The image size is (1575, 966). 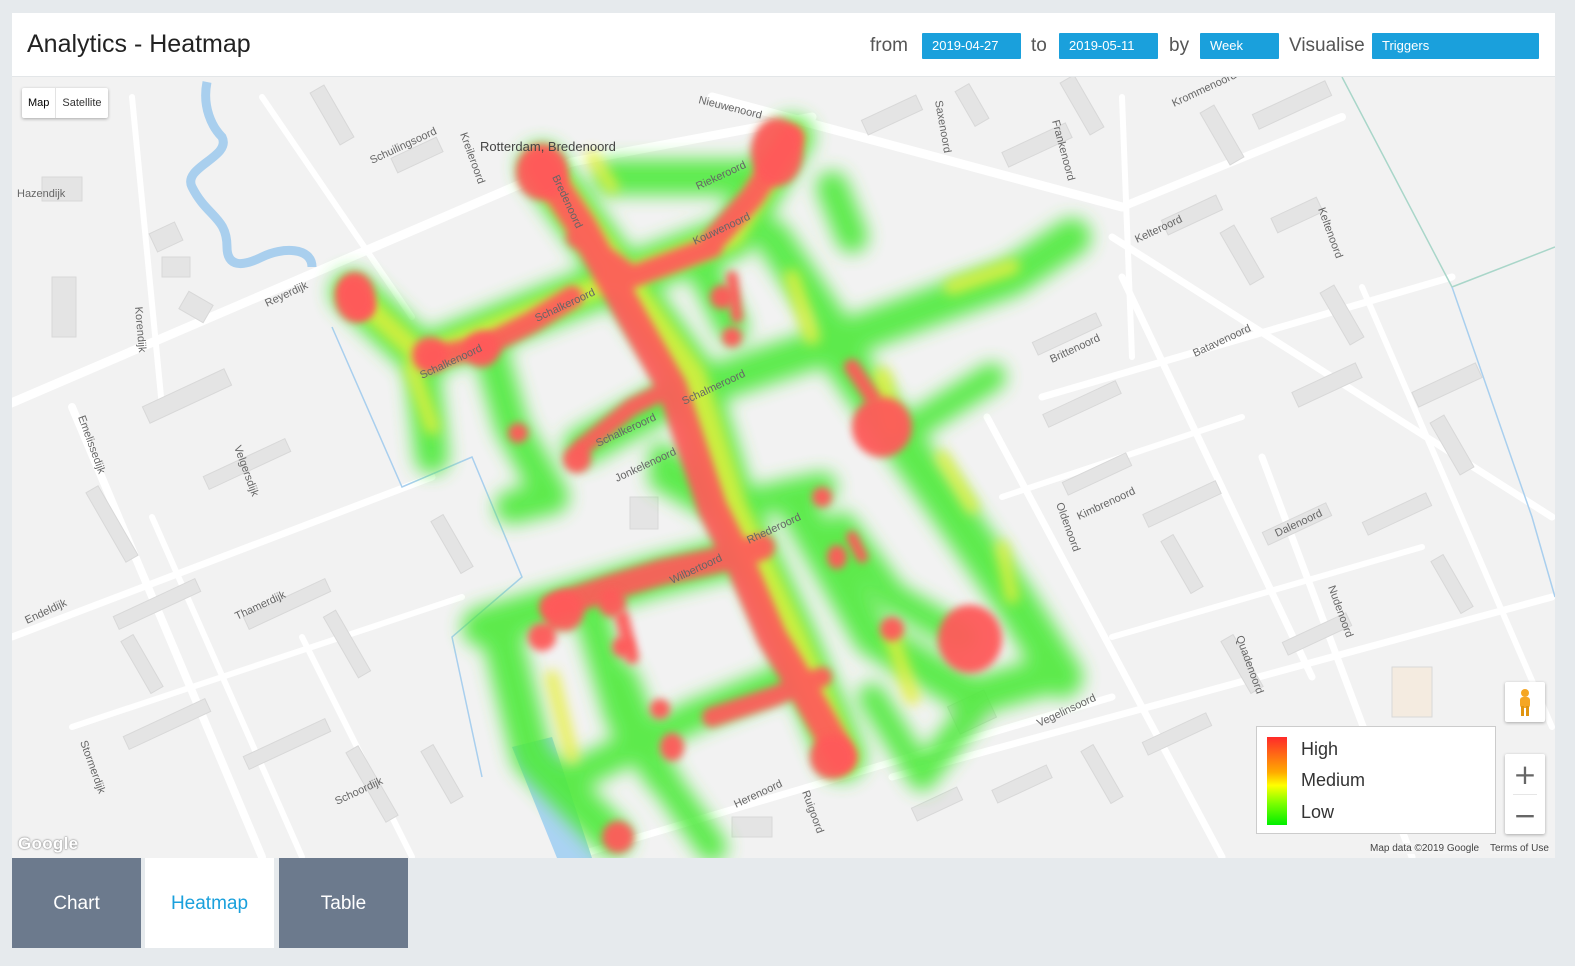 I want to click on street-label: Stormerdijk, so click(x=92, y=767).